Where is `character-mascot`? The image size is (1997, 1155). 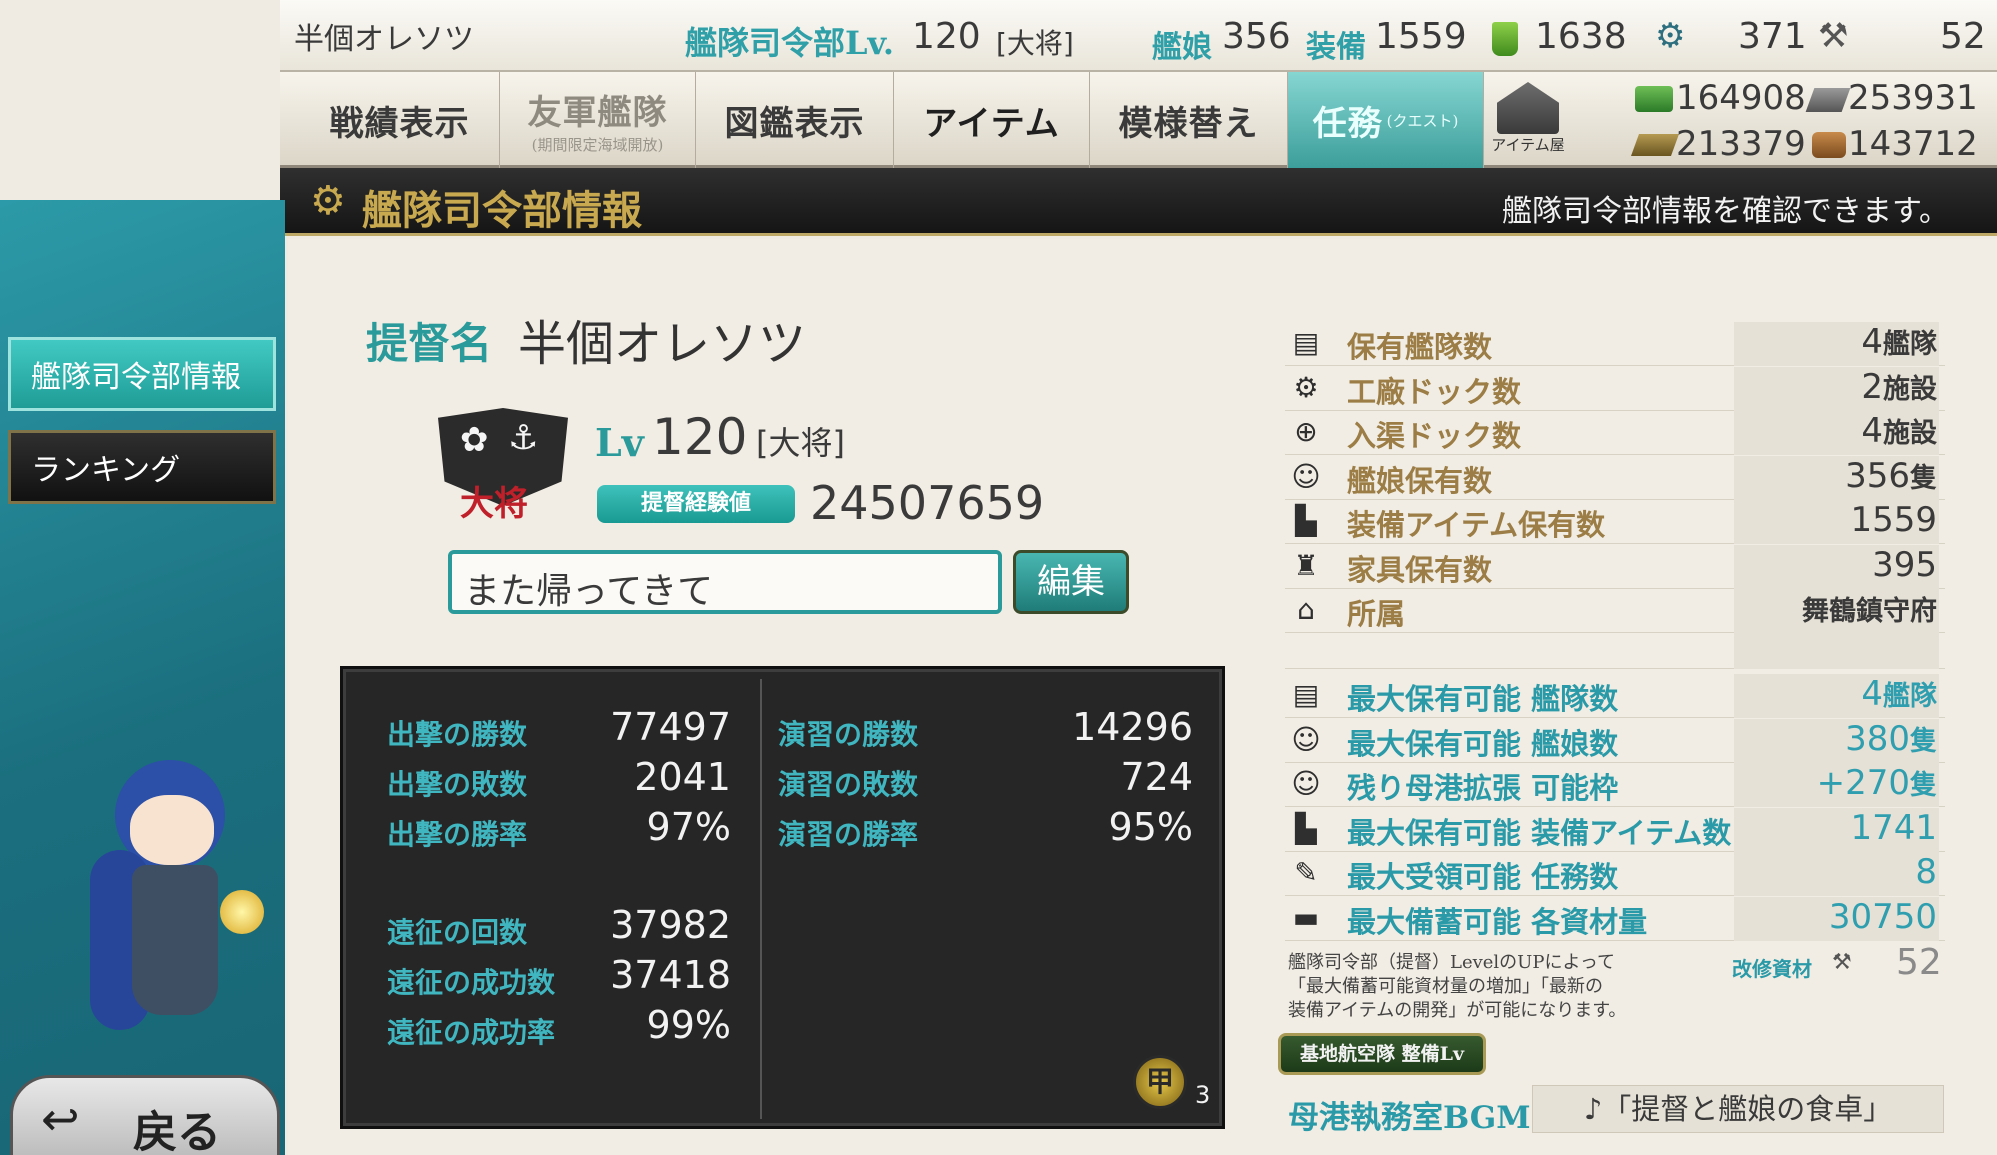
character-mascot is located at coordinates (162, 905).